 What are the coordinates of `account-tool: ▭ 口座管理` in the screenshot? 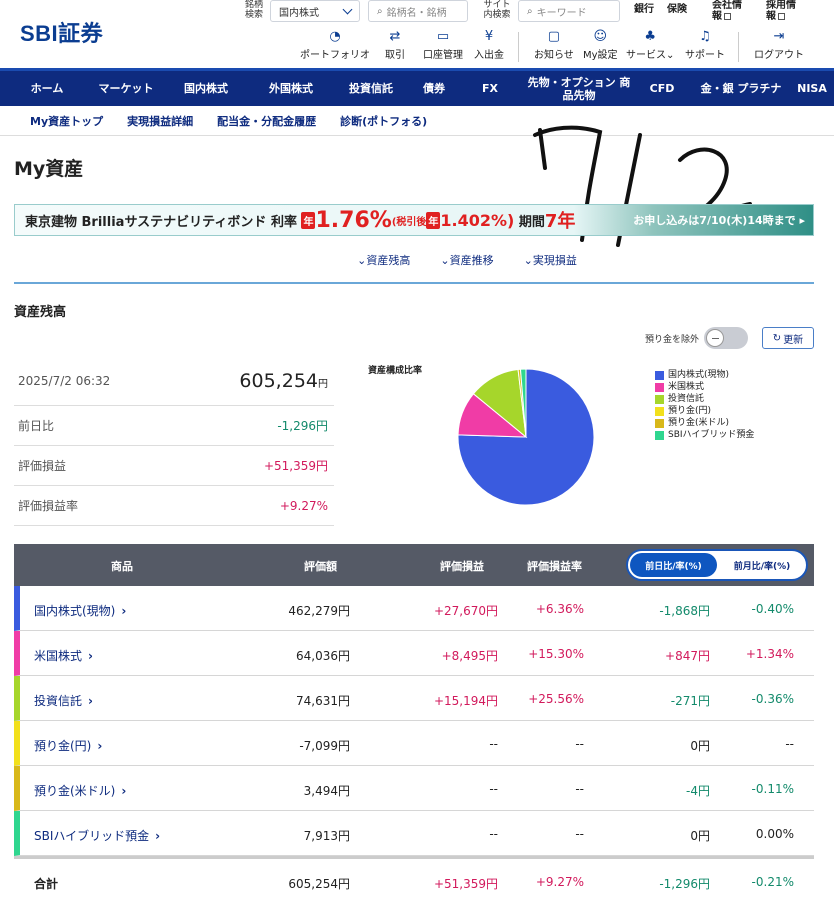 It's located at (443, 46).